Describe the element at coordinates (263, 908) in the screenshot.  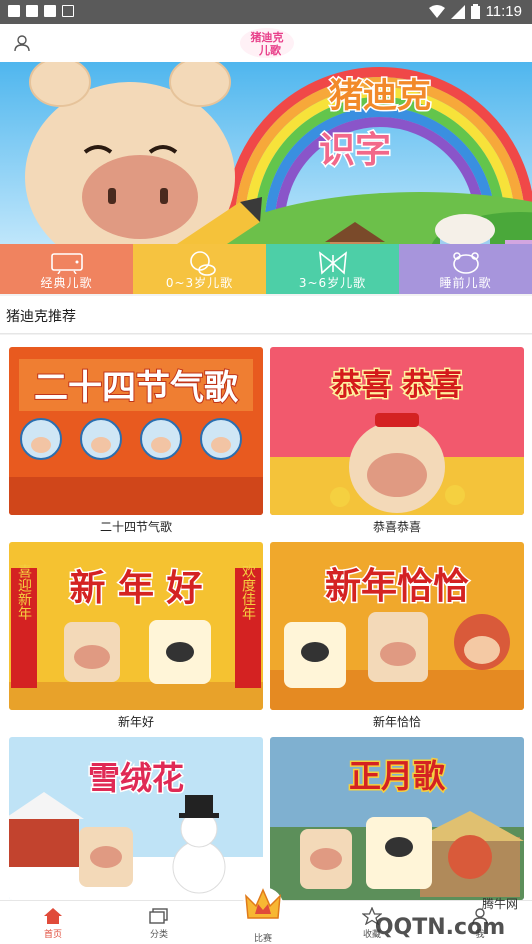
I see `crown-icon` at that location.